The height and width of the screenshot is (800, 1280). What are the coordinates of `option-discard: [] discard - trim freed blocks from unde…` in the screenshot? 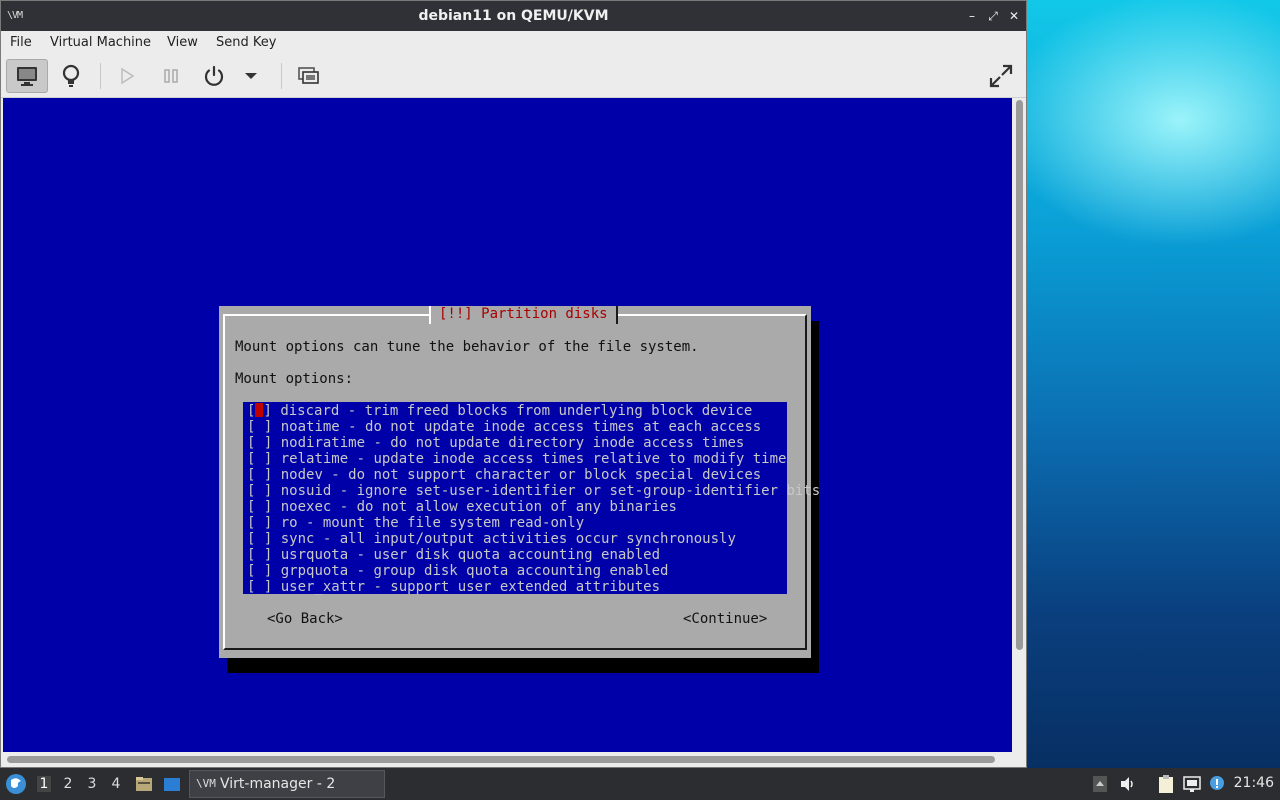 It's located at (517, 411).